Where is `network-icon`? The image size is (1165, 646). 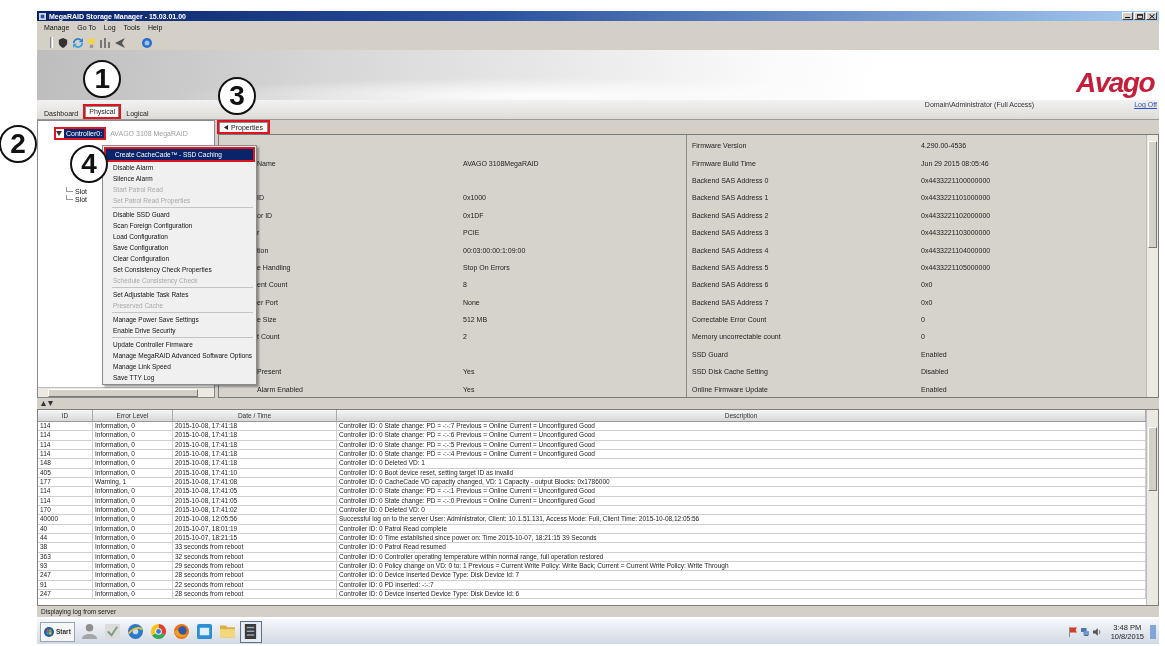 network-icon is located at coordinates (1084, 631).